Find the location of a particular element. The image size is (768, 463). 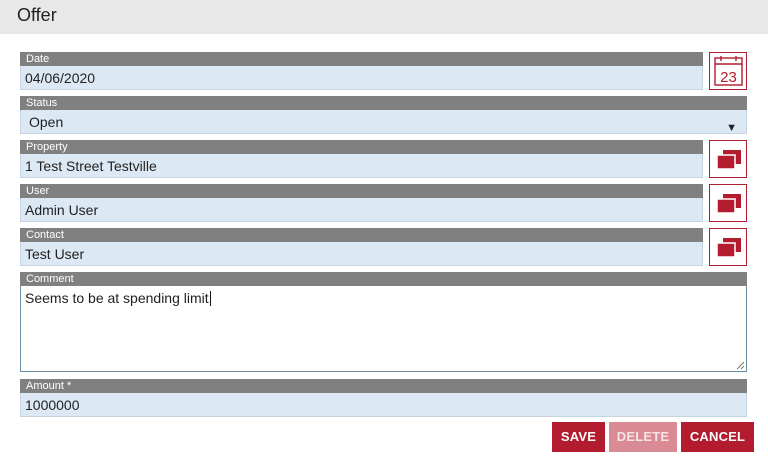

user-input: Admin User is located at coordinates (361, 210).